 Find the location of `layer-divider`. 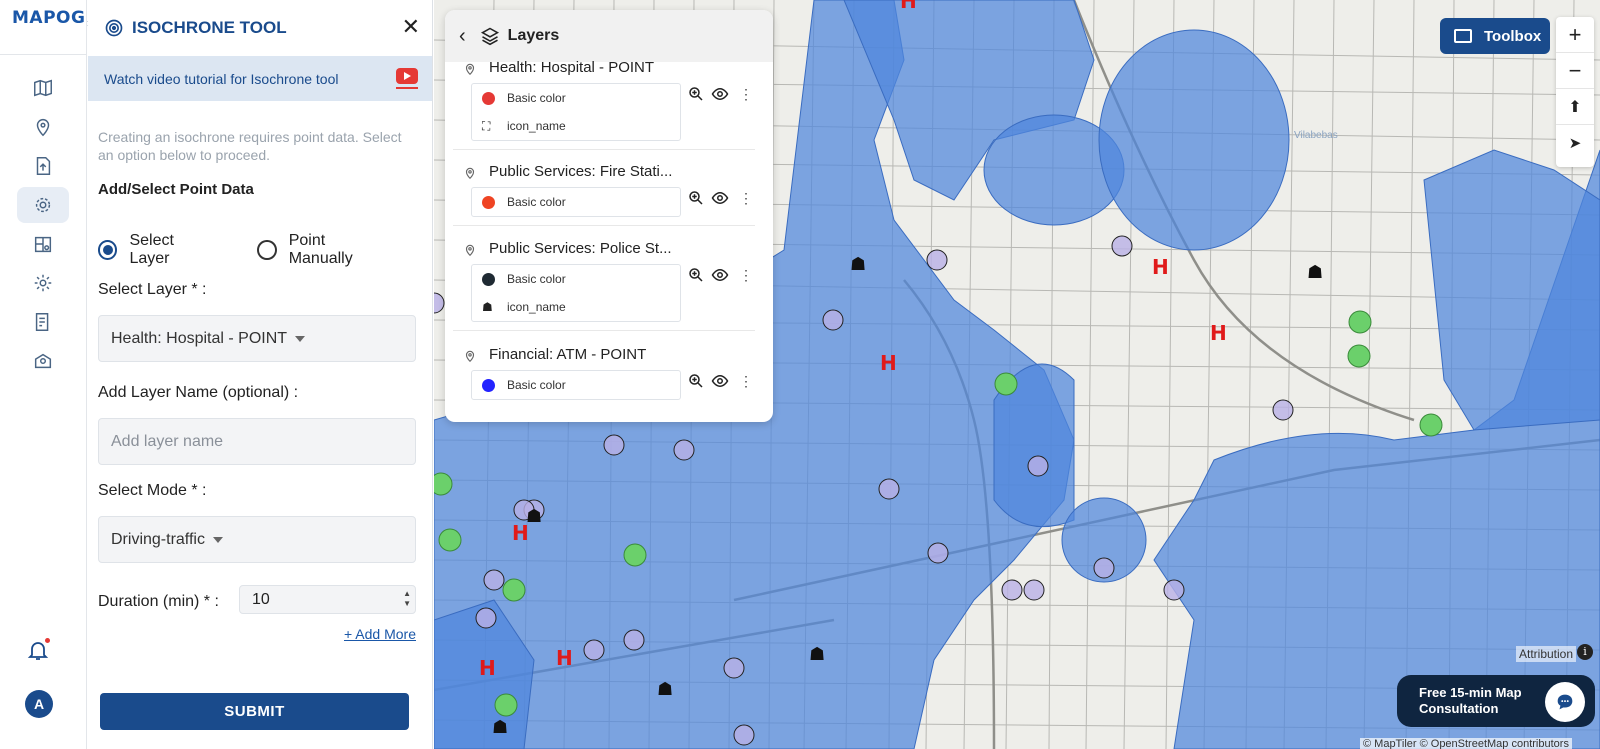

layer-divider is located at coordinates (604, 225).